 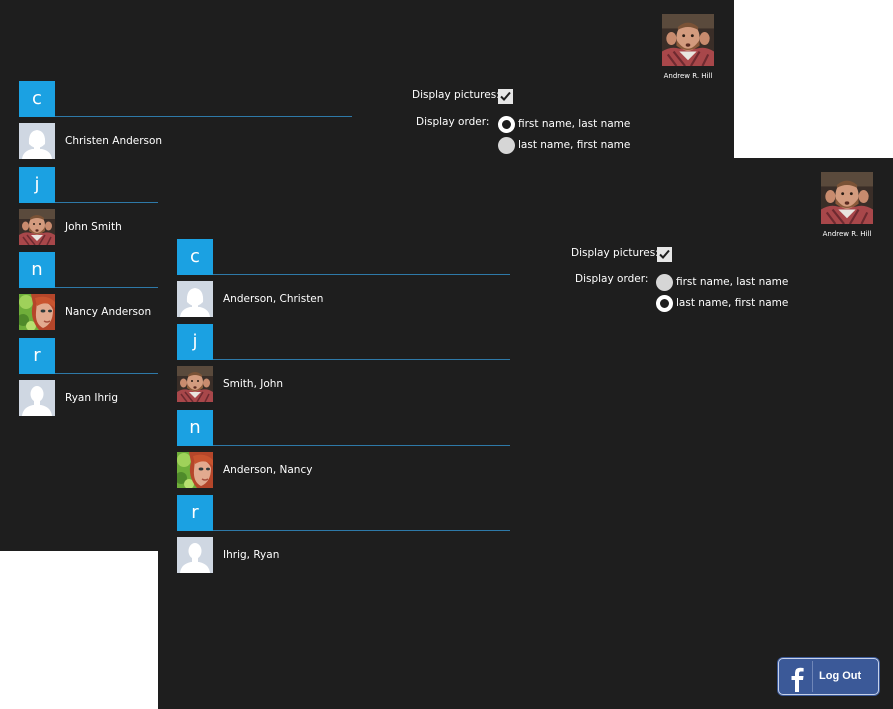 What do you see at coordinates (93, 227) in the screenshot?
I see `contact-name: John Smith` at bounding box center [93, 227].